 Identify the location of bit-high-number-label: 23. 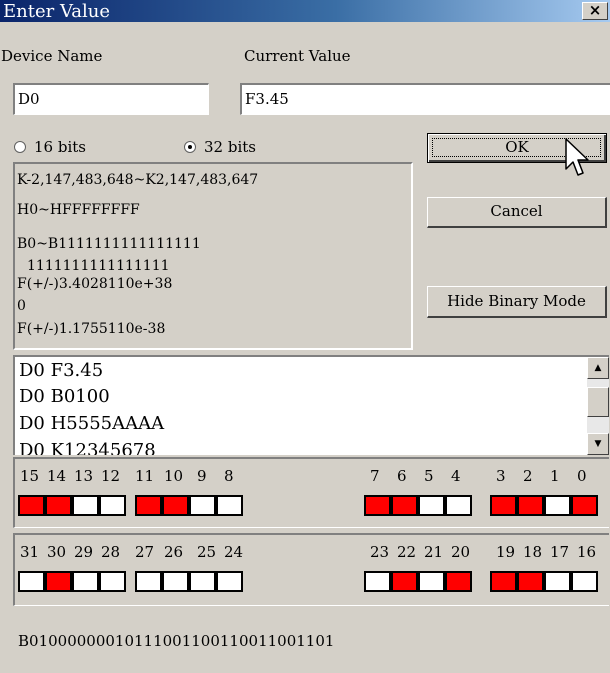
(380, 552).